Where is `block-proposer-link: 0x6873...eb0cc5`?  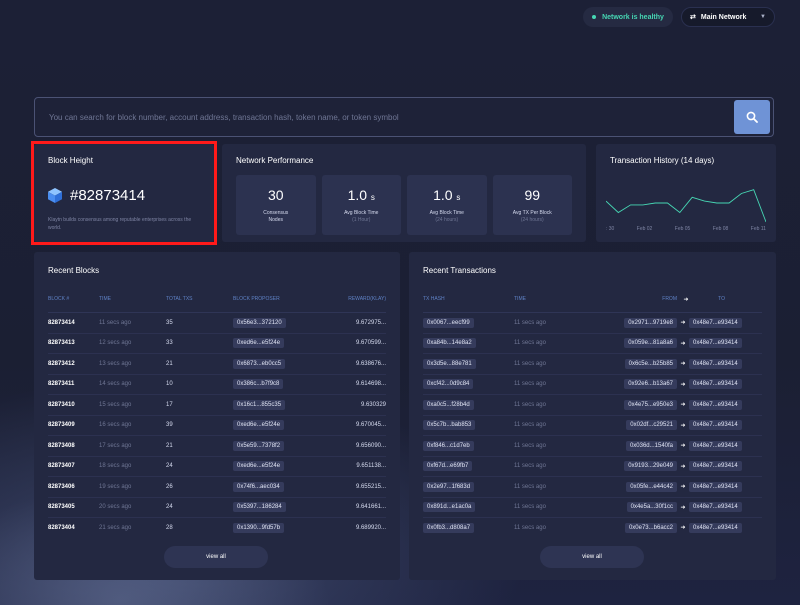 block-proposer-link: 0x6873...eb0cc5 is located at coordinates (259, 363).